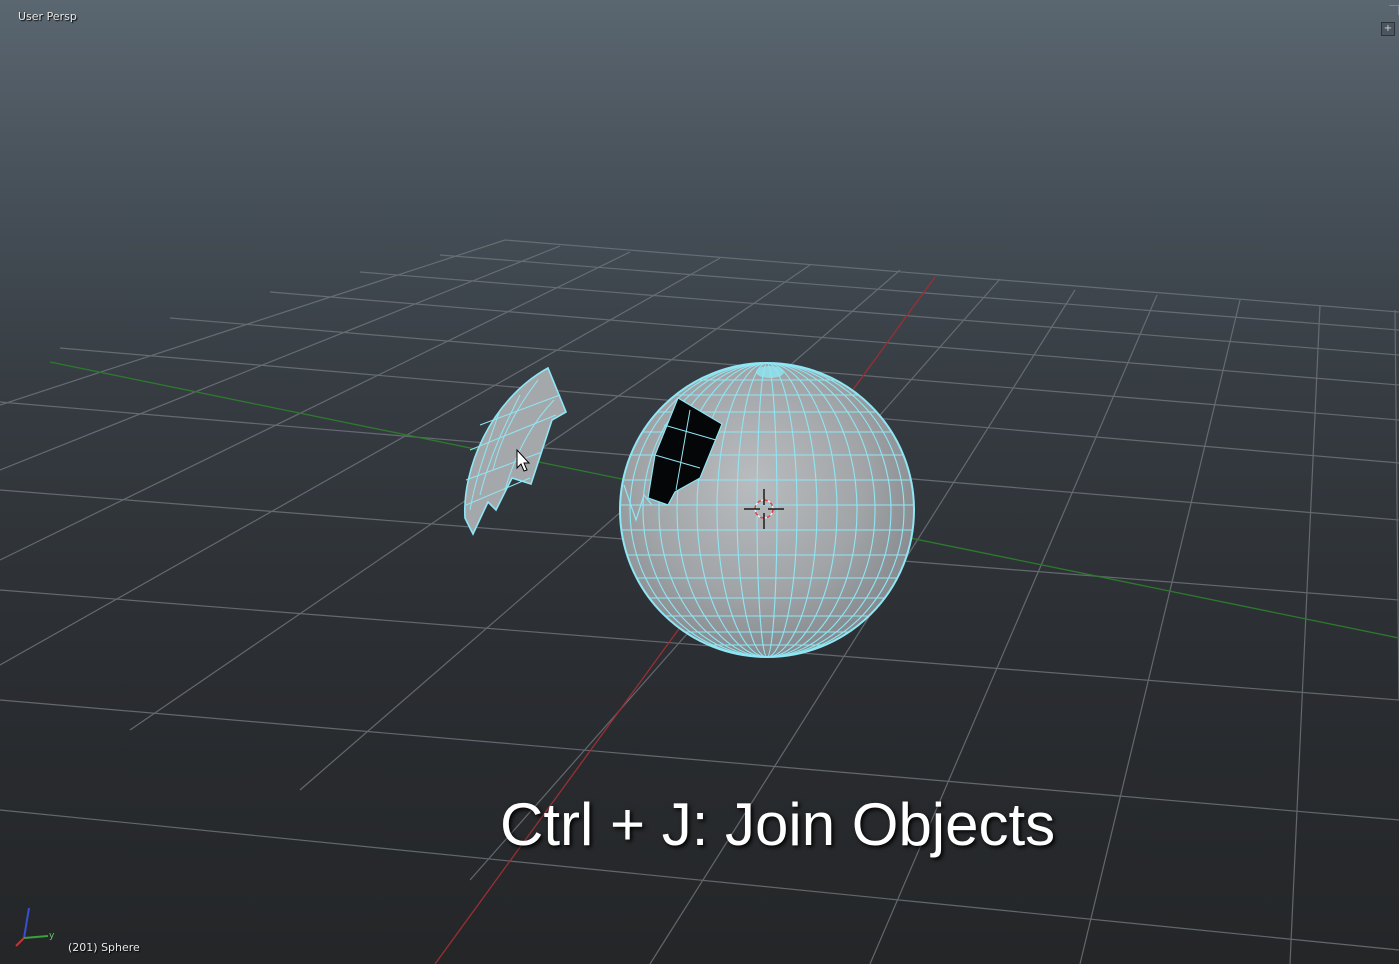 This screenshot has width=1399, height=964. I want to click on corner-triangle-icon, so click(1394, 9).